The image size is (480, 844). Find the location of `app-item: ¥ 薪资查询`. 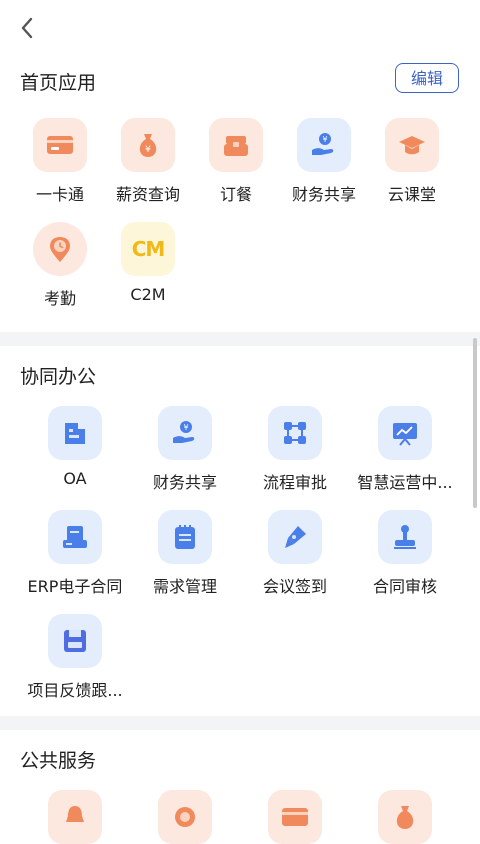

app-item: ¥ 薪资查询 is located at coordinates (148, 170).